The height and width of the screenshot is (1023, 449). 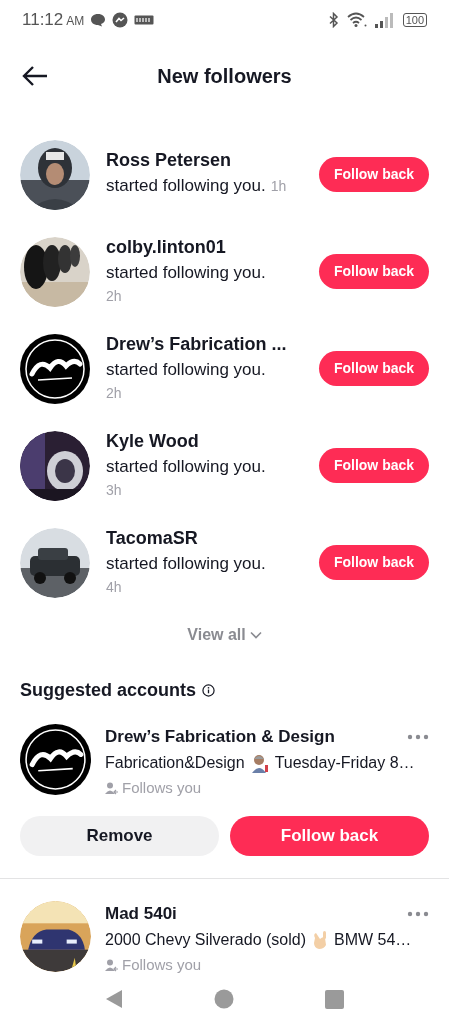 I want to click on remove-button: Remove, so click(x=119, y=836).